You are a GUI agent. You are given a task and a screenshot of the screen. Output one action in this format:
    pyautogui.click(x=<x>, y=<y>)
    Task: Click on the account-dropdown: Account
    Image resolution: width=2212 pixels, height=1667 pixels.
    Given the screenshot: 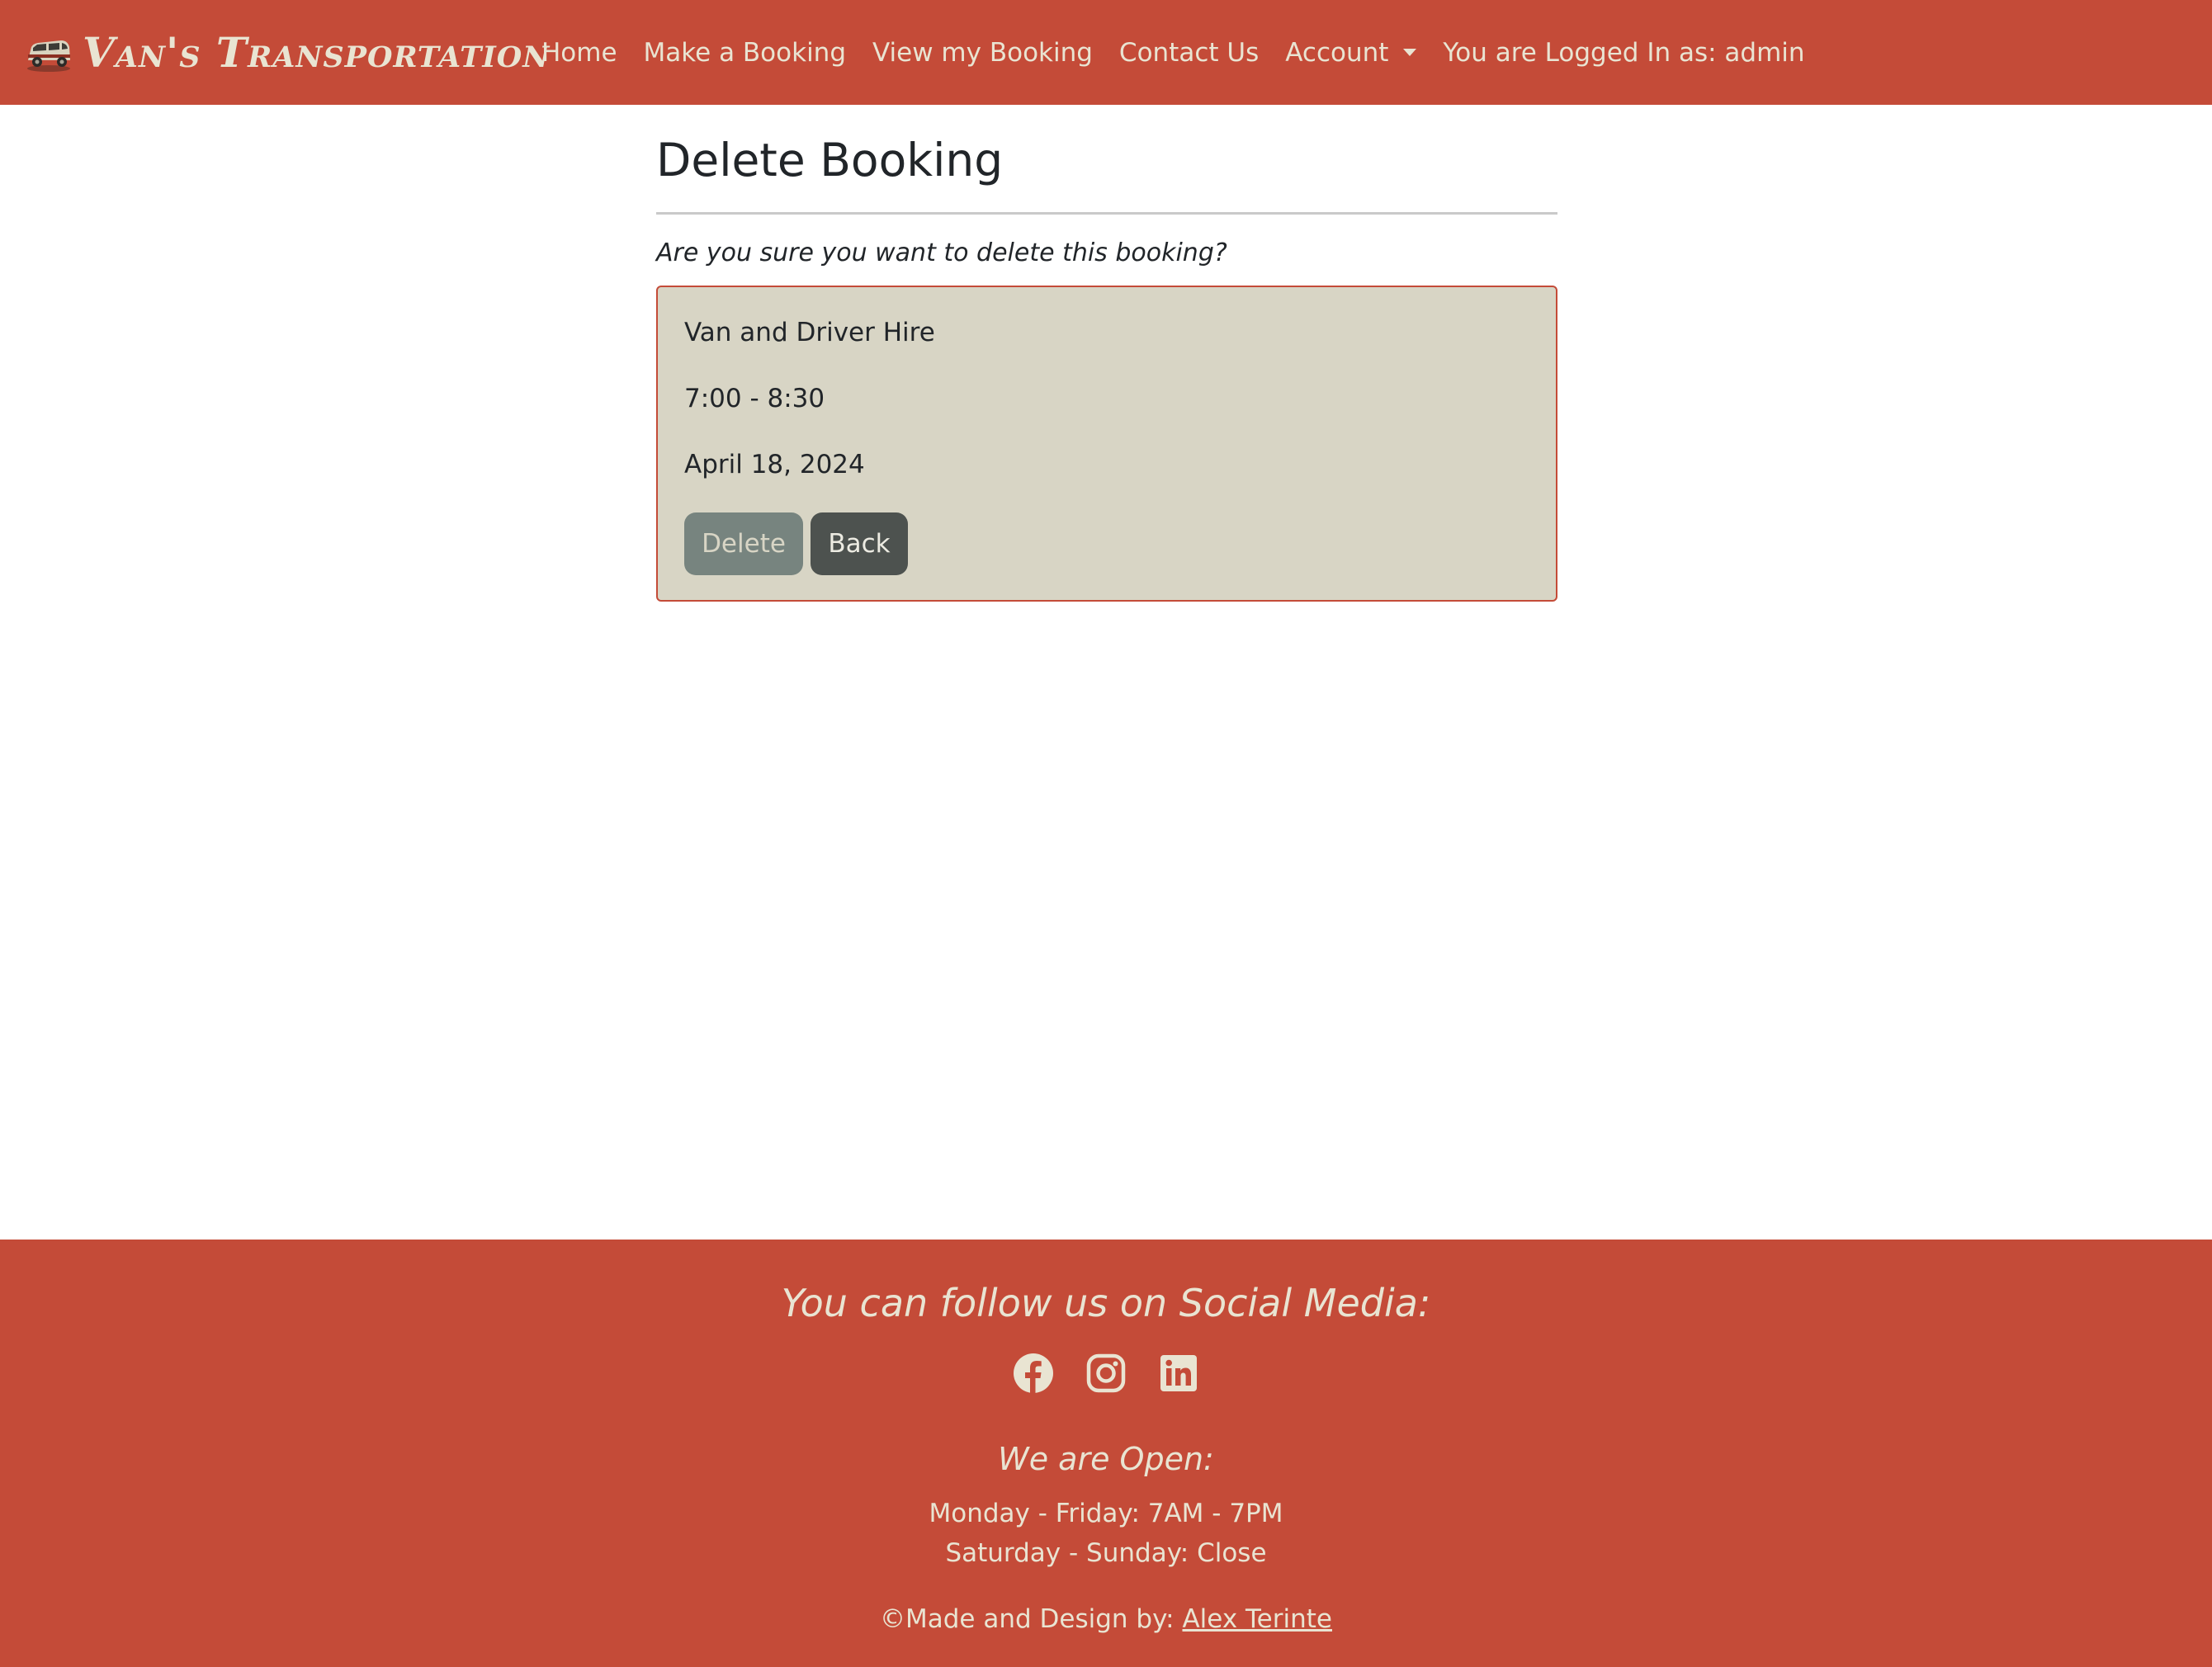 What is the action you would take?
    pyautogui.click(x=1351, y=53)
    